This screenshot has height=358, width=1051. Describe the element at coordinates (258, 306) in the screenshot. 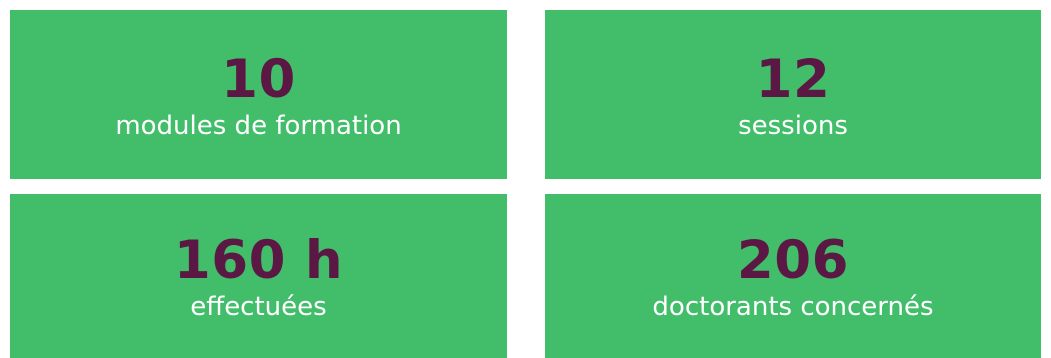

I see `stat-label: effectuées` at that location.